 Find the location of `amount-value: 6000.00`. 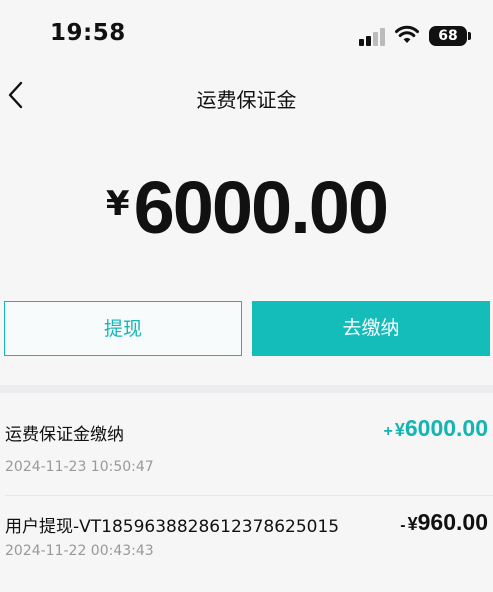

amount-value: 6000.00 is located at coordinates (446, 428).